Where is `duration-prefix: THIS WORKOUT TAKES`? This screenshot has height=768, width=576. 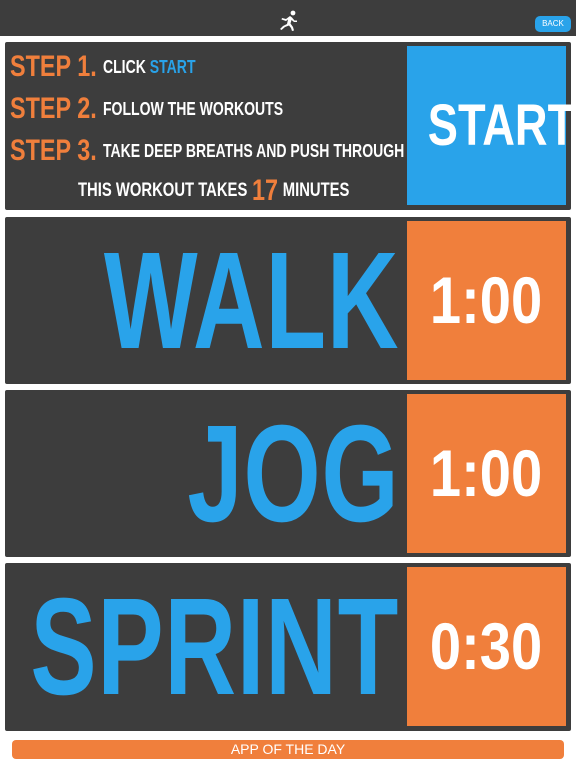
duration-prefix: THIS WORKOUT TAKES is located at coordinates (163, 190).